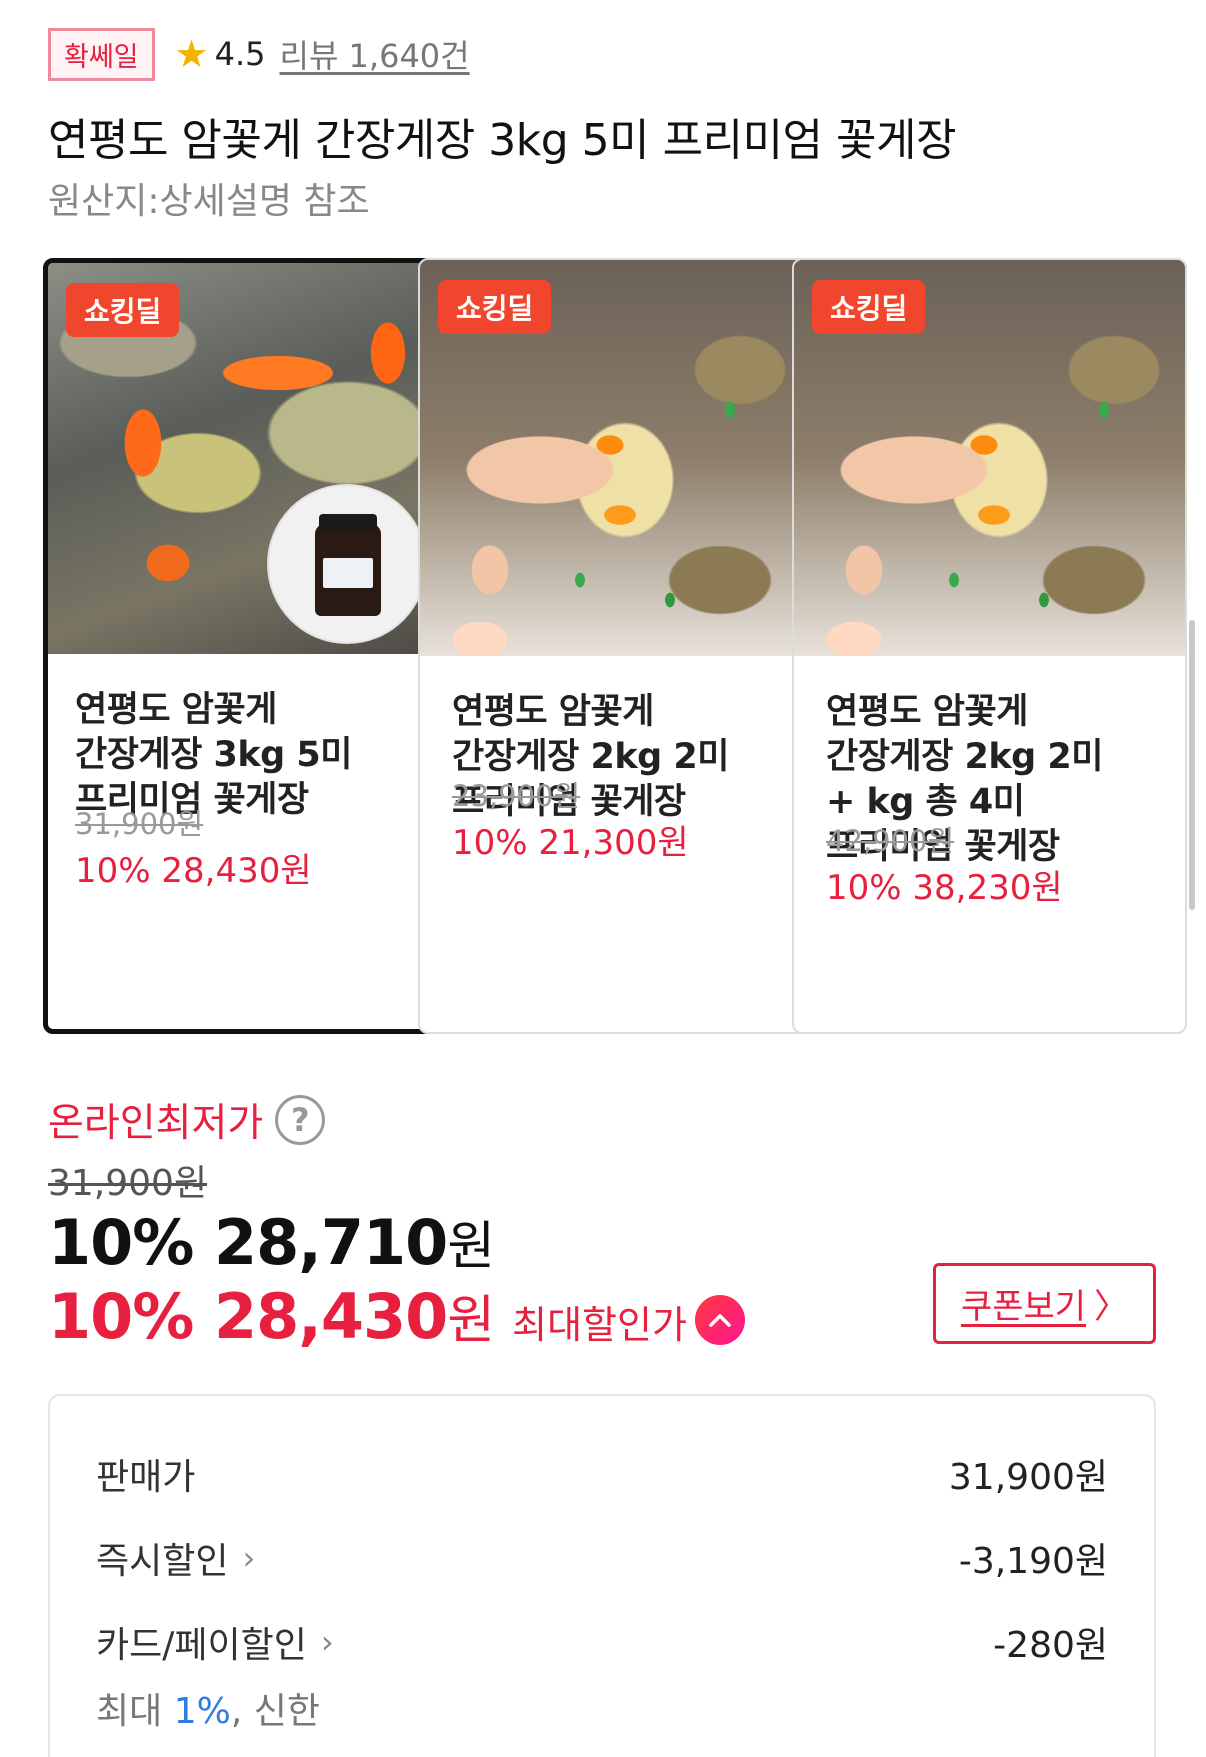 Image resolution: width=1206 pixels, height=1757 pixels. What do you see at coordinates (331, 1316) in the screenshot?
I see `max-amount: 28,430` at bounding box center [331, 1316].